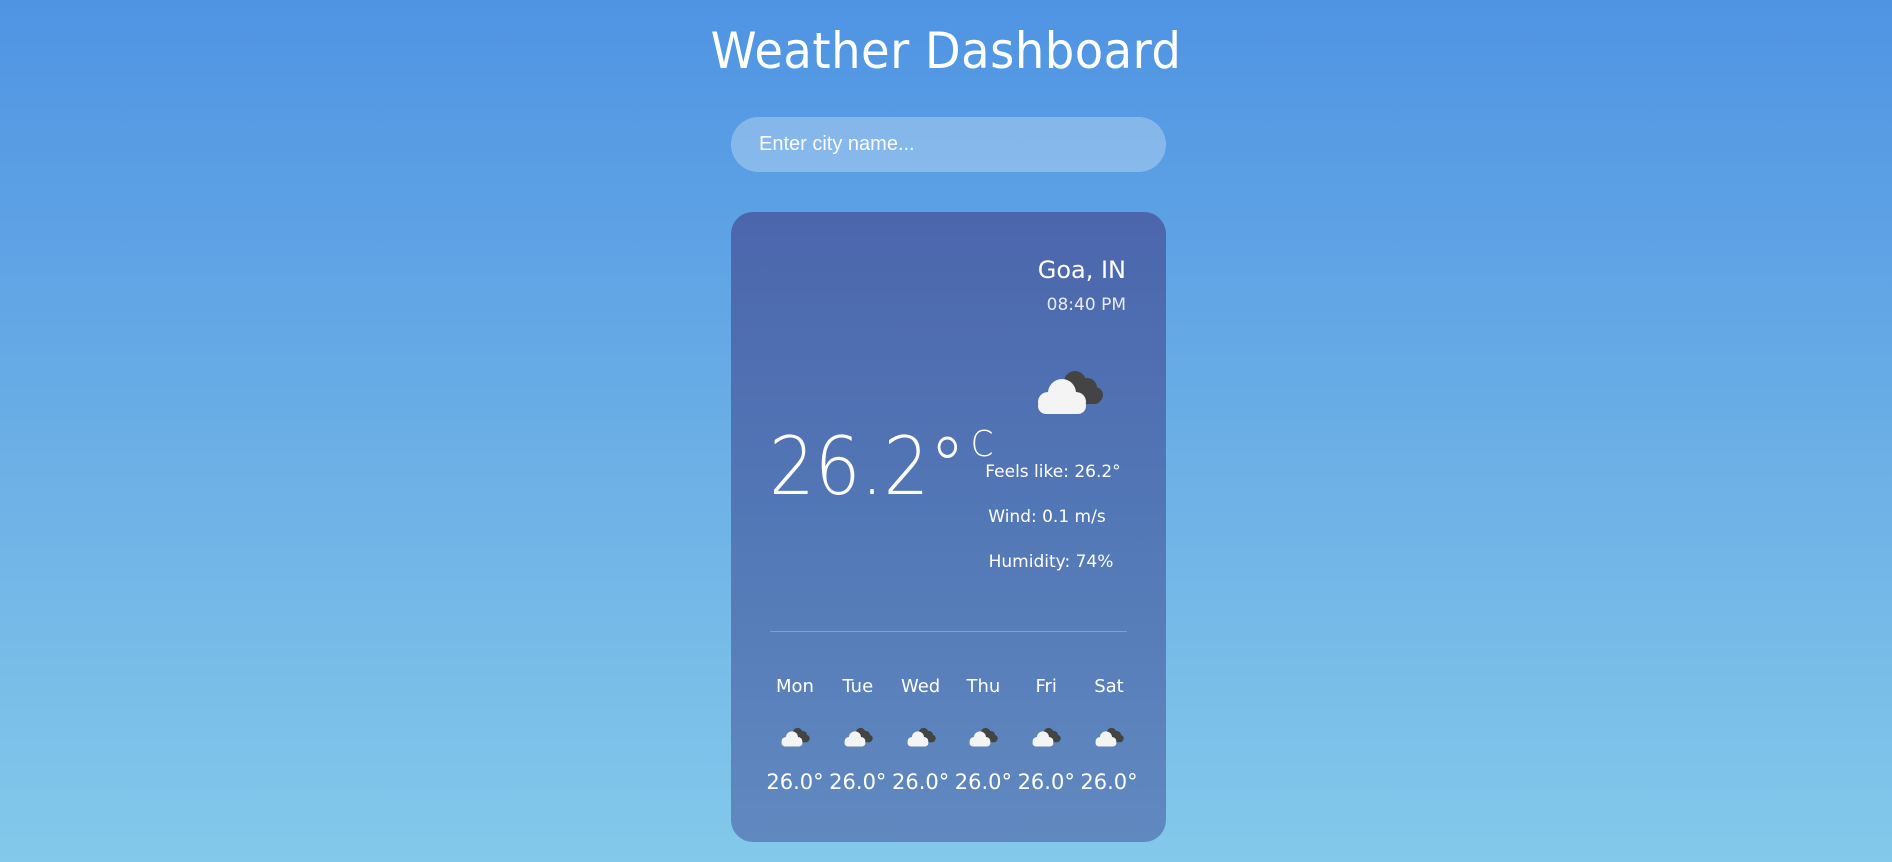 The width and height of the screenshot is (1892, 862). Describe the element at coordinates (948, 144) in the screenshot. I see `city-search-input` at that location.